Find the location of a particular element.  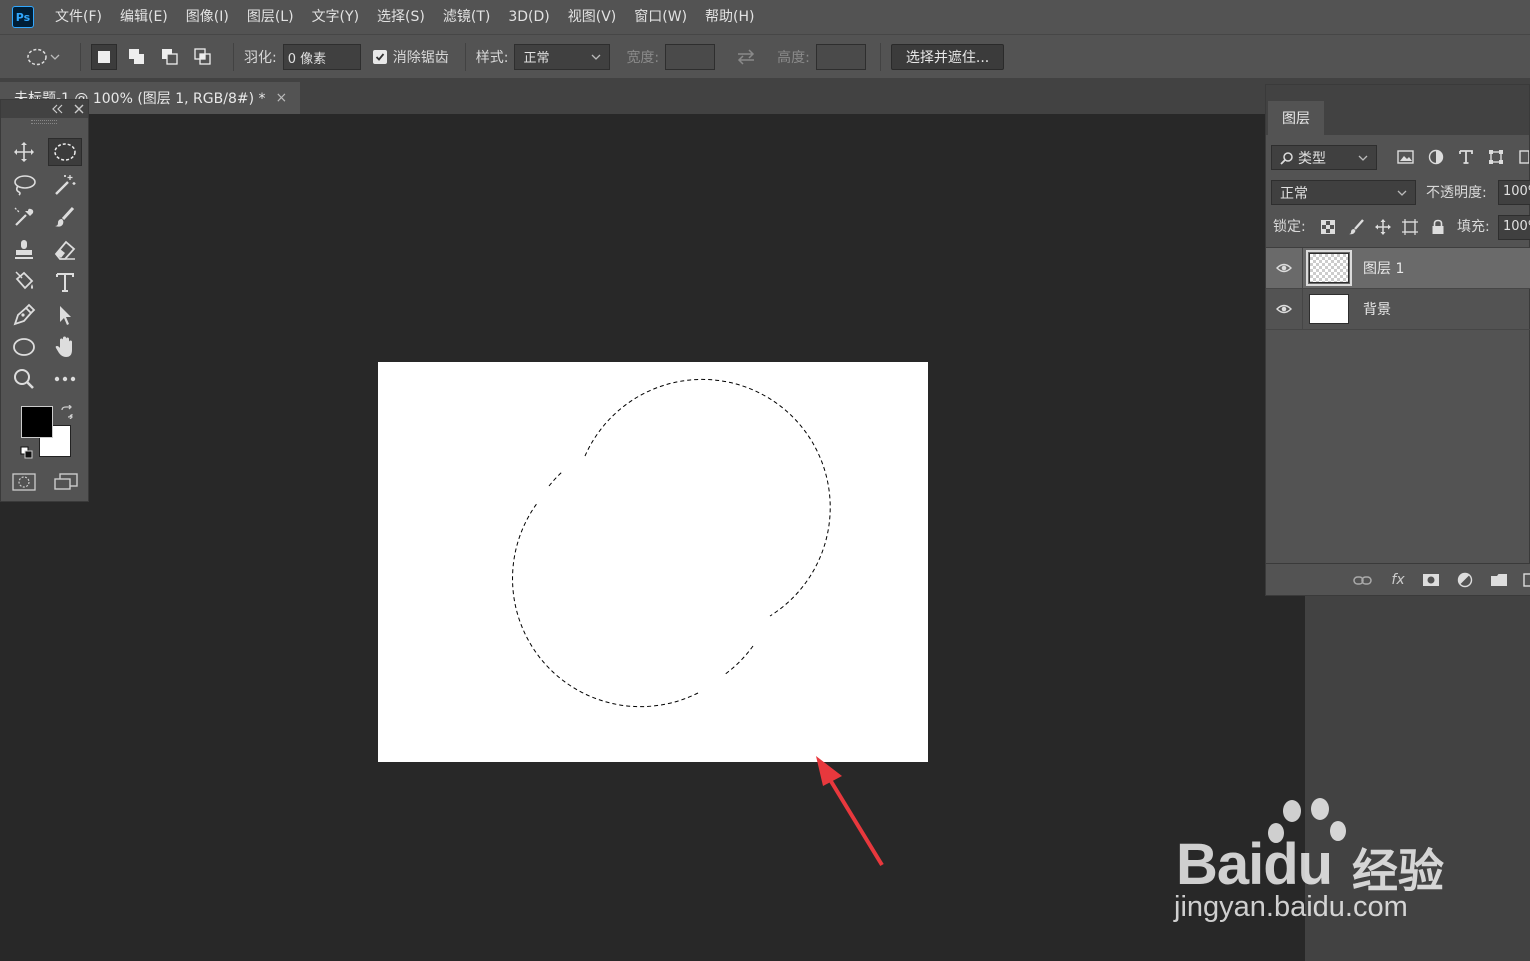

lock-all-icon is located at coordinates (1438, 227).